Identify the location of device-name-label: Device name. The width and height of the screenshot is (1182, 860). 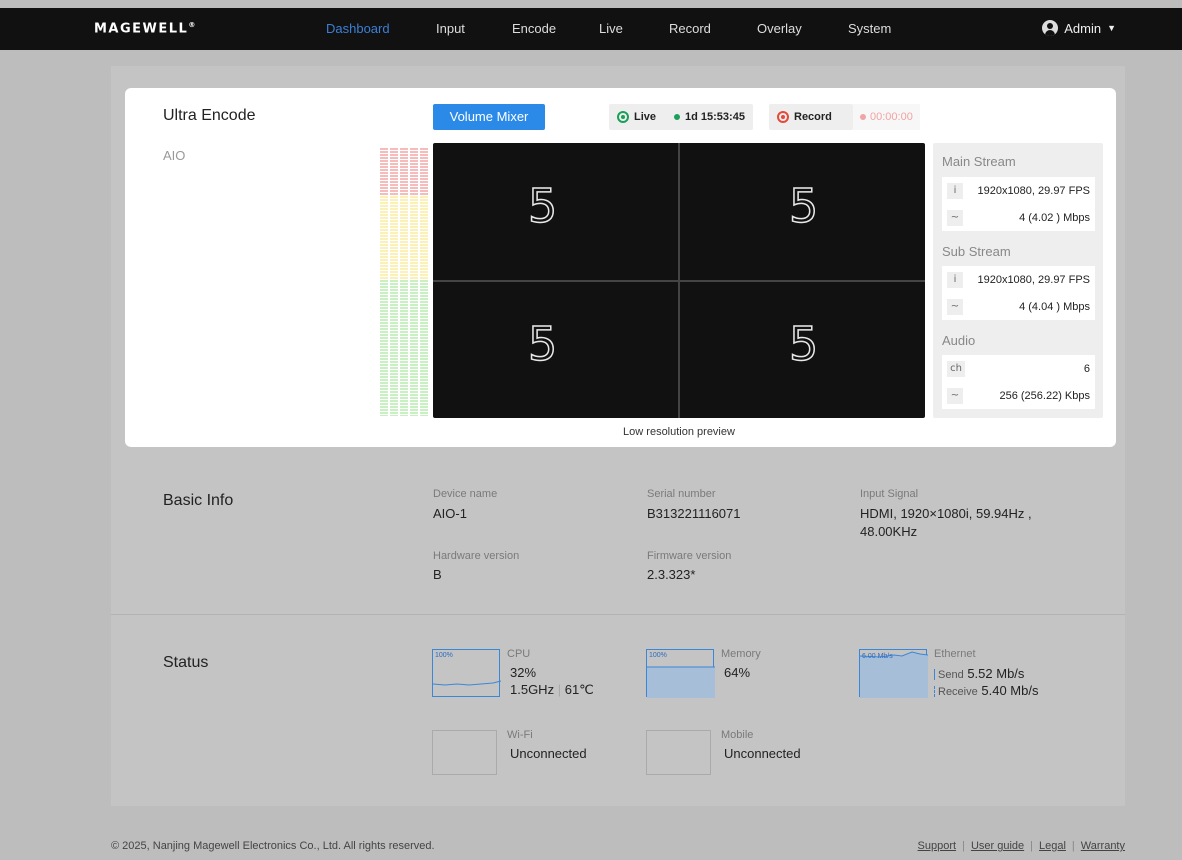
(465, 494).